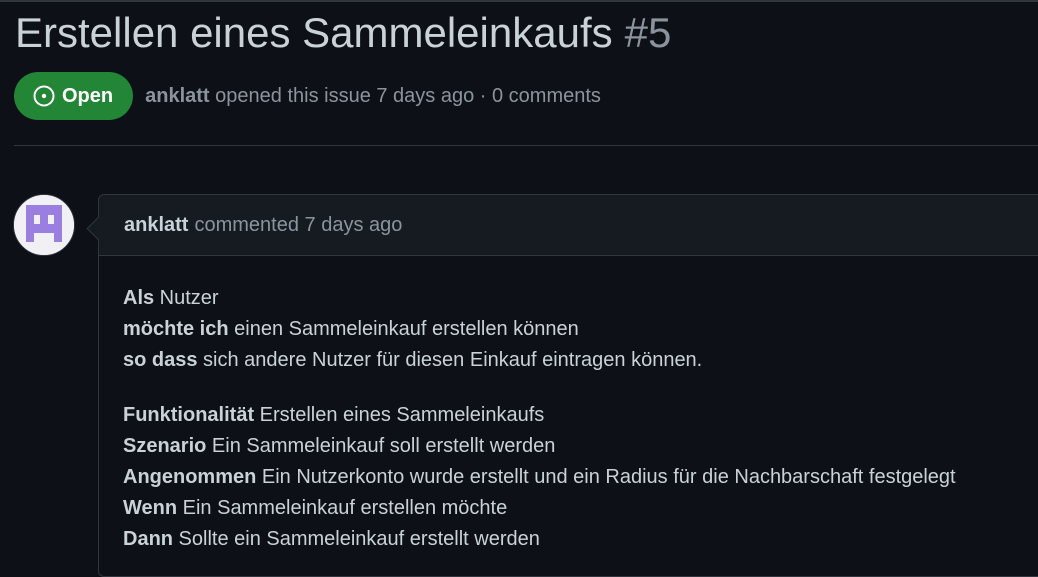 The height and width of the screenshot is (577, 1038). What do you see at coordinates (403, 329) in the screenshot?
I see `line-text: einen Sammeleinkauf erstellen können` at bounding box center [403, 329].